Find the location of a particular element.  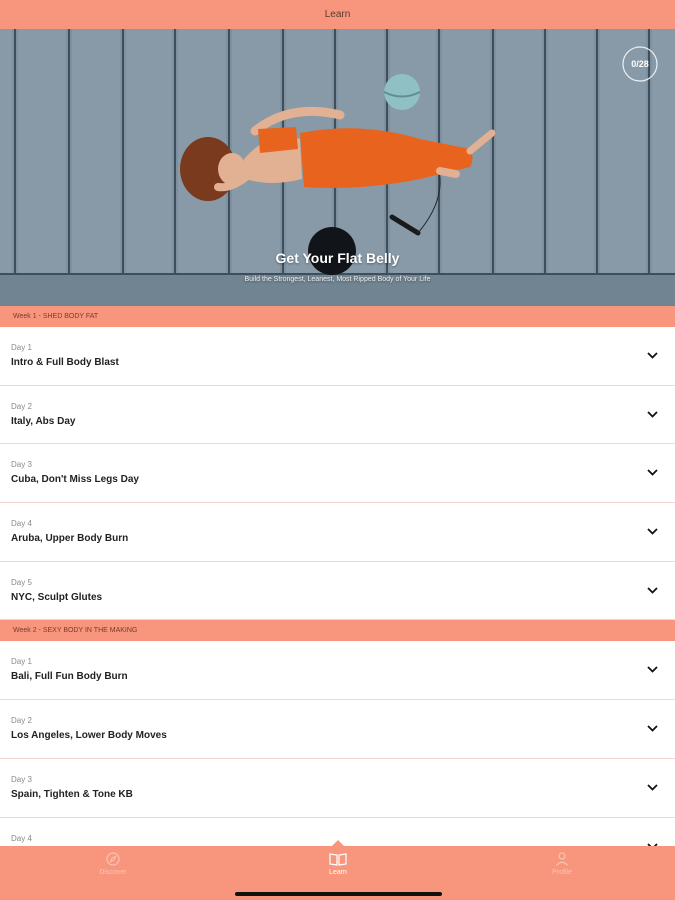

progress-indicator: 0/28 is located at coordinates (640, 64).